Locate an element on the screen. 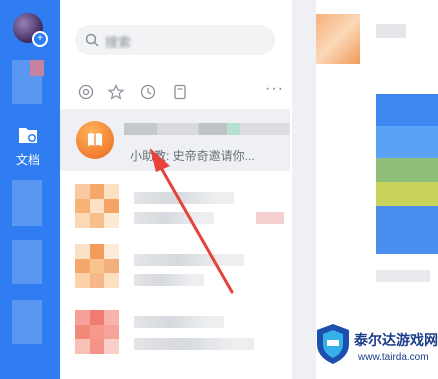  watermark-url: www.tairda.com is located at coordinates (393, 357).